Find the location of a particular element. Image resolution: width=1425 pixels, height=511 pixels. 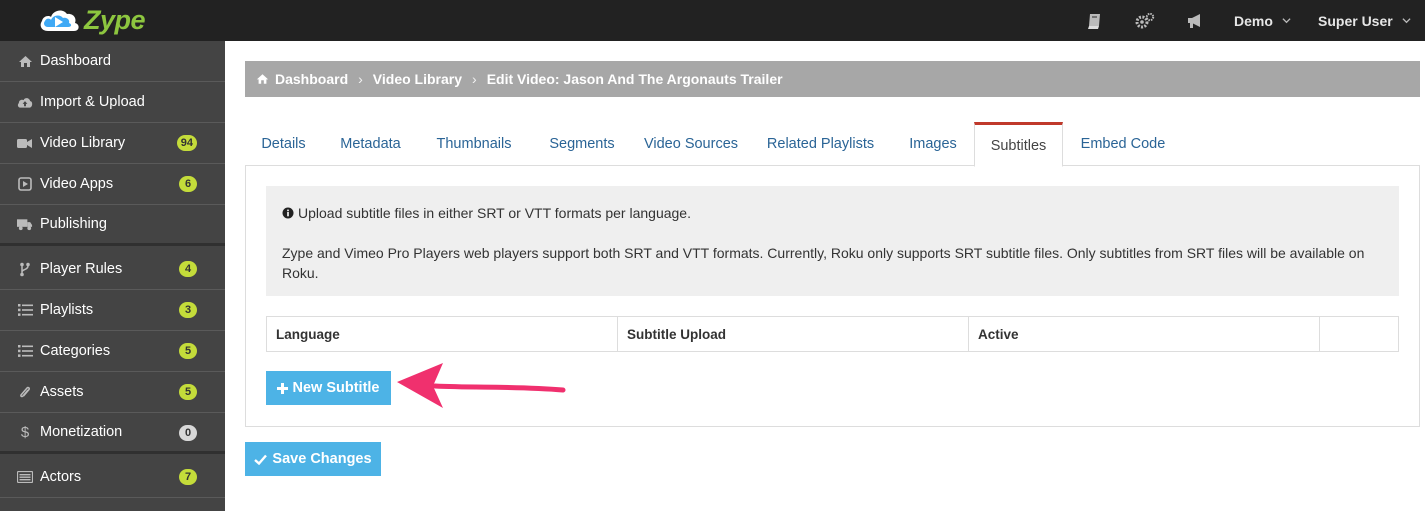

count-badge: 3 is located at coordinates (188, 310).